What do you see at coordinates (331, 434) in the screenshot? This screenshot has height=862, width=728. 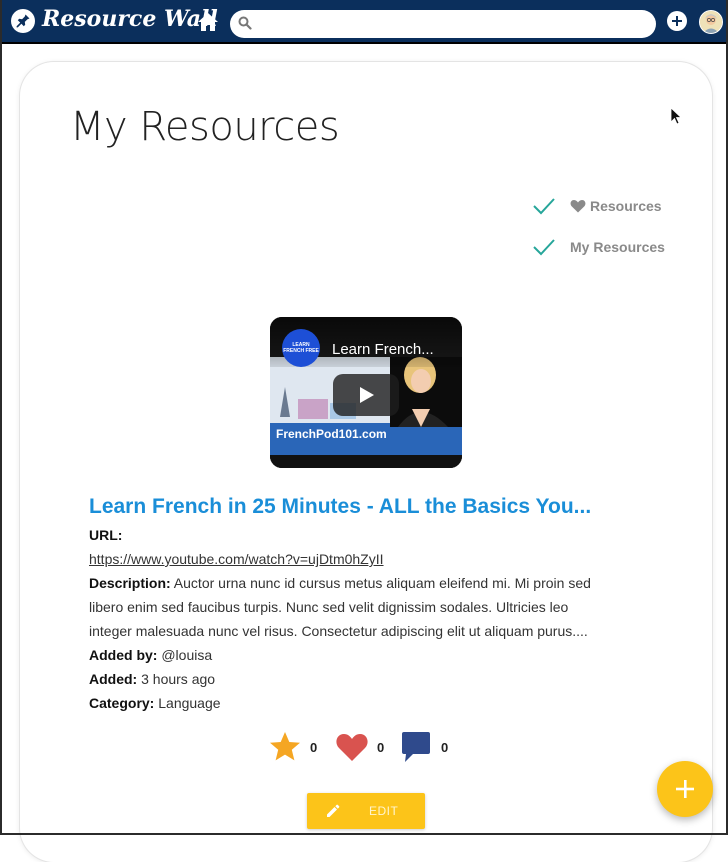 I see `video-site-text: FrenchPod101.com` at bounding box center [331, 434].